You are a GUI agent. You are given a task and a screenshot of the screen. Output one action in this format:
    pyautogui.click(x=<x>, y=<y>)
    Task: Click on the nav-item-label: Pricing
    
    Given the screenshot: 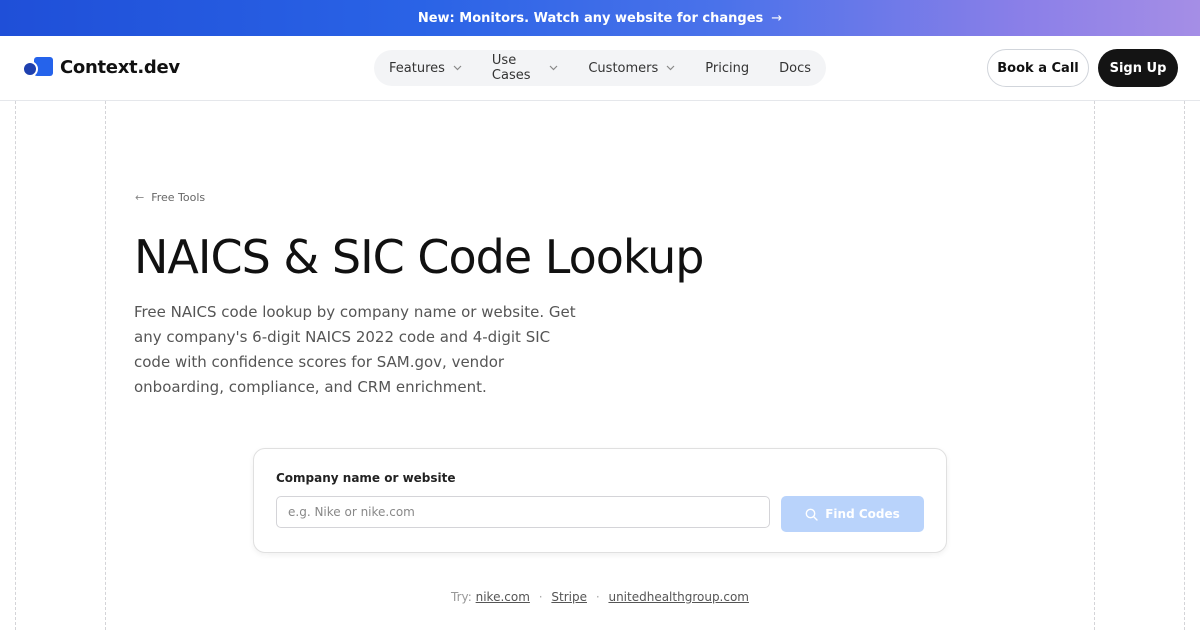 What is the action you would take?
    pyautogui.click(x=727, y=68)
    